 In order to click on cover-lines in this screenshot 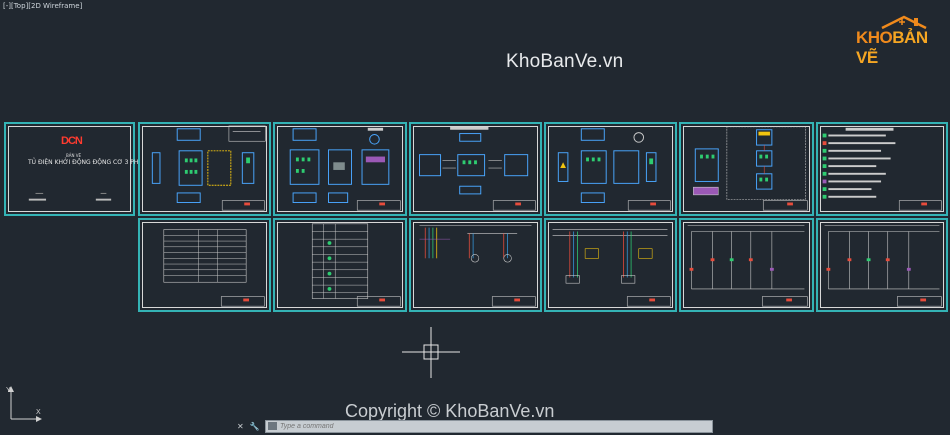, I will do `click(70, 196)`.